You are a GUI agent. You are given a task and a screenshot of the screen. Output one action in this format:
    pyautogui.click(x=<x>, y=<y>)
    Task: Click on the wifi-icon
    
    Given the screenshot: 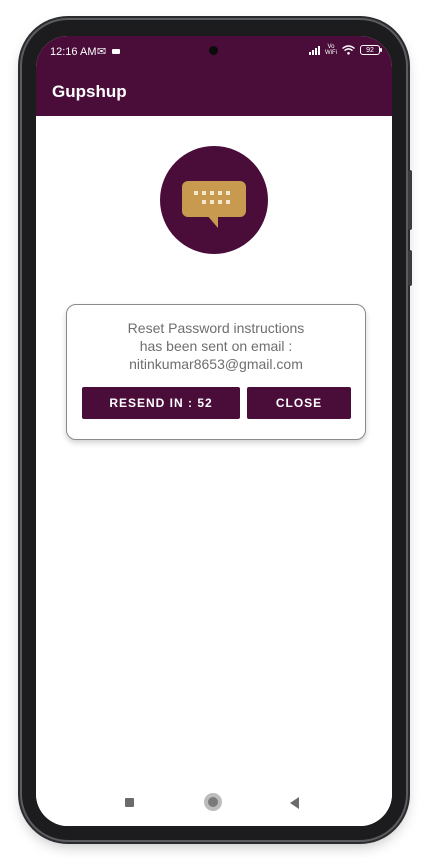 What is the action you would take?
    pyautogui.click(x=348, y=50)
    